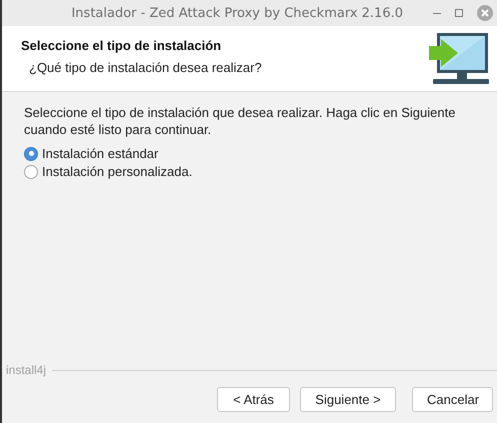 The height and width of the screenshot is (423, 497). Describe the element at coordinates (240, 121) in the screenshot. I see `instruction-text: Seleccione el tipo de instalación que desea realizar. Haga clic en Siguiente cuando esté listo para continuar.` at that location.